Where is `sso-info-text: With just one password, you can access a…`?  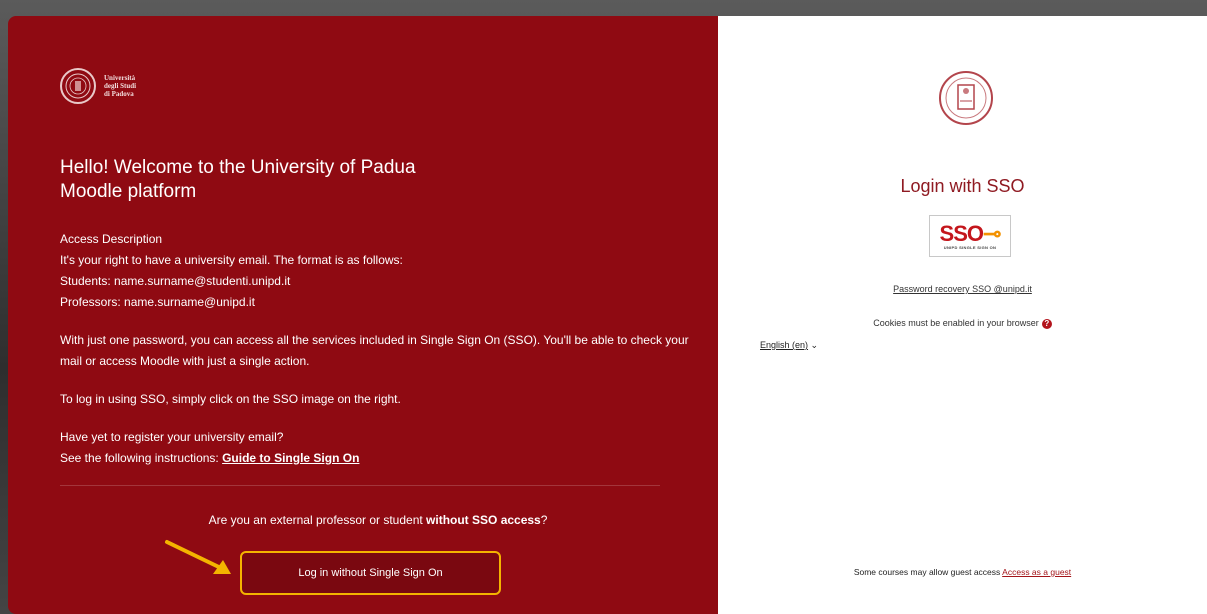 sso-info-text: With just one password, you can access a… is located at coordinates (374, 350).